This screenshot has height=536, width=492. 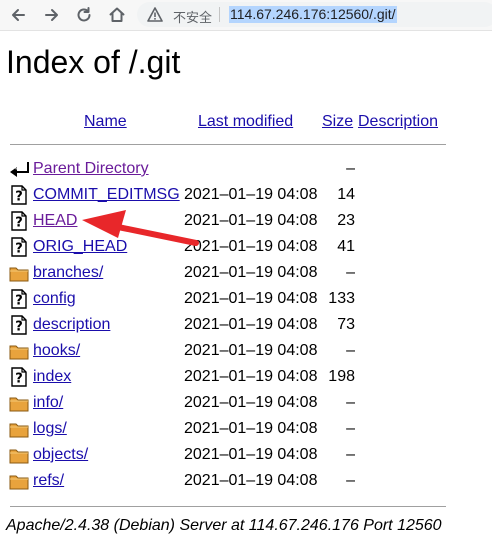 I want to click on forward-arrow-icon, so click(x=51, y=15).